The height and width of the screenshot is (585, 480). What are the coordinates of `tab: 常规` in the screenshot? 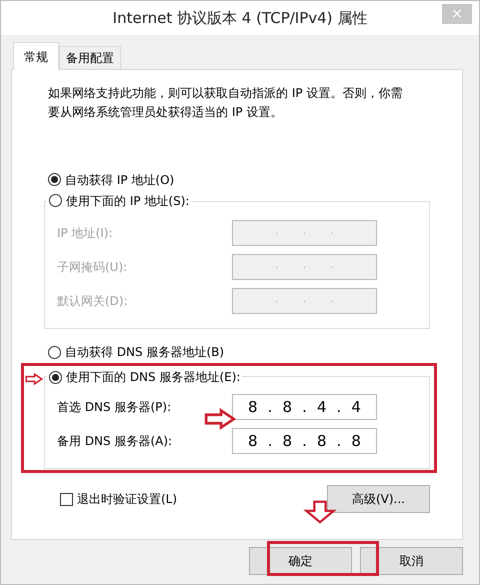 It's located at (36, 56).